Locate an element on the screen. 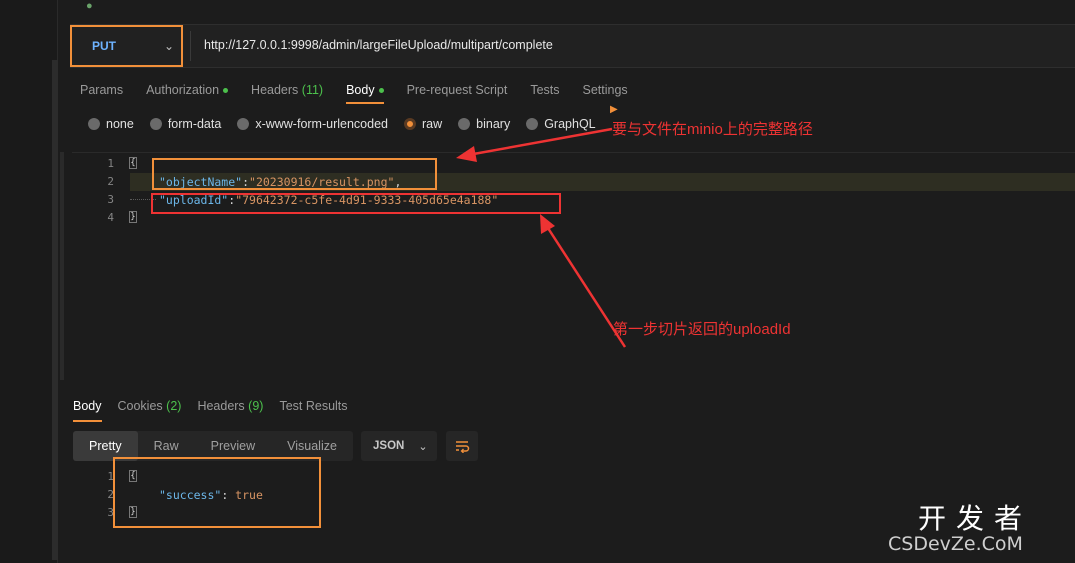  upload-id-annotation: 第一步切片返回的uploadId is located at coordinates (702, 329).